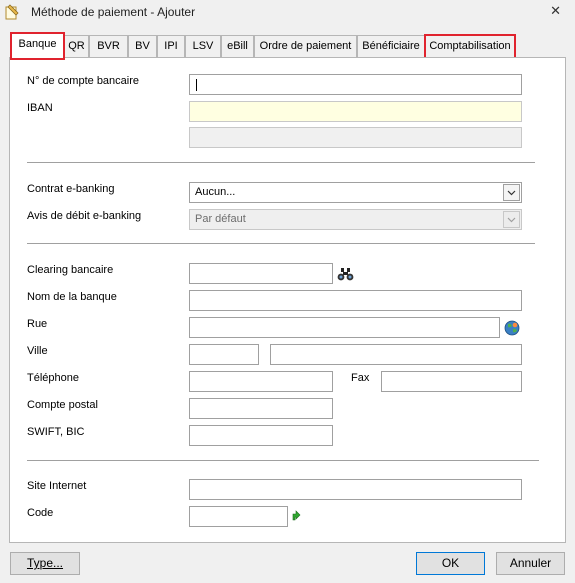 This screenshot has height=583, width=575. Describe the element at coordinates (171, 46) in the screenshot. I see `tab-ipi: IPI` at that location.